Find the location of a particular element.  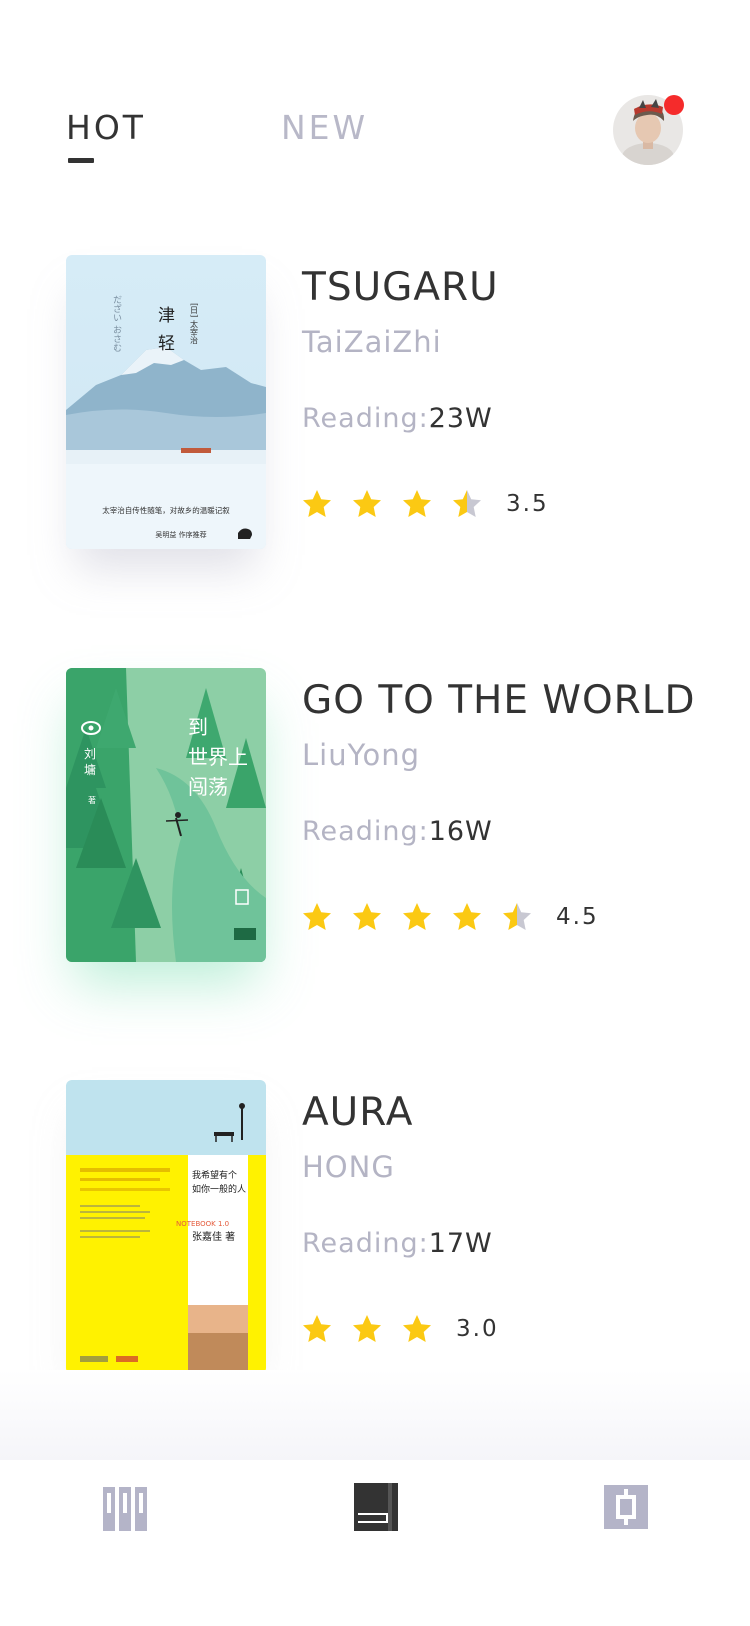

svg-text: 闯荡 is located at coordinates (208, 787).